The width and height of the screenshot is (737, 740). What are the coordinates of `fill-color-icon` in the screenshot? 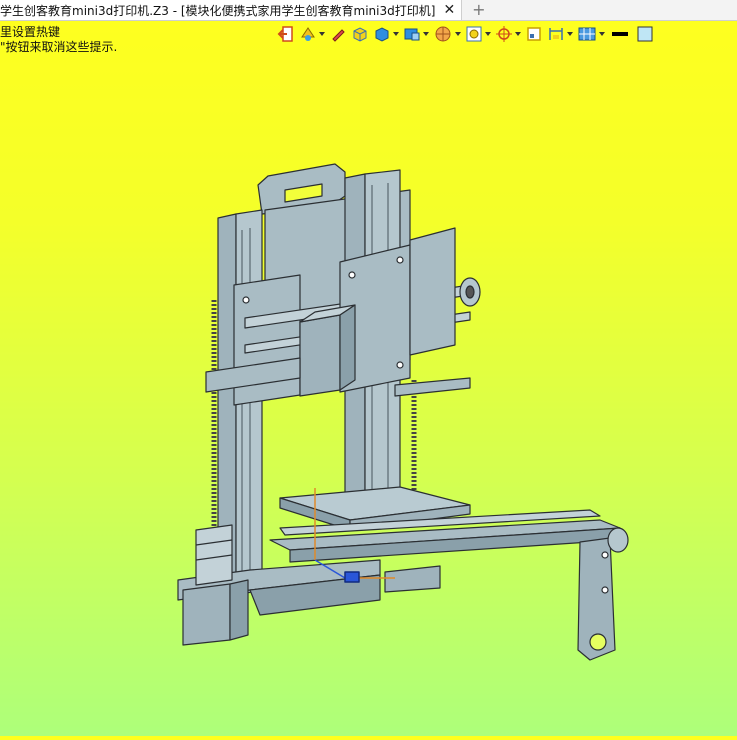 It's located at (645, 34).